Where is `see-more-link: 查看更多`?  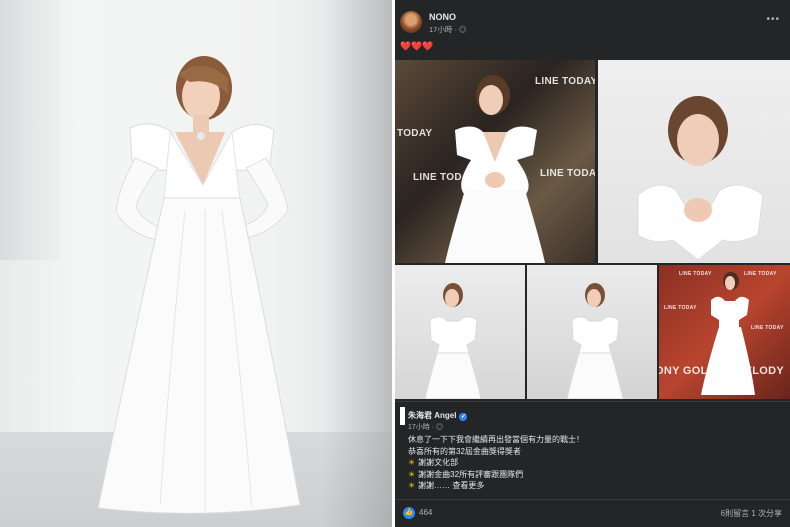 see-more-link: 查看更多 is located at coordinates (468, 485).